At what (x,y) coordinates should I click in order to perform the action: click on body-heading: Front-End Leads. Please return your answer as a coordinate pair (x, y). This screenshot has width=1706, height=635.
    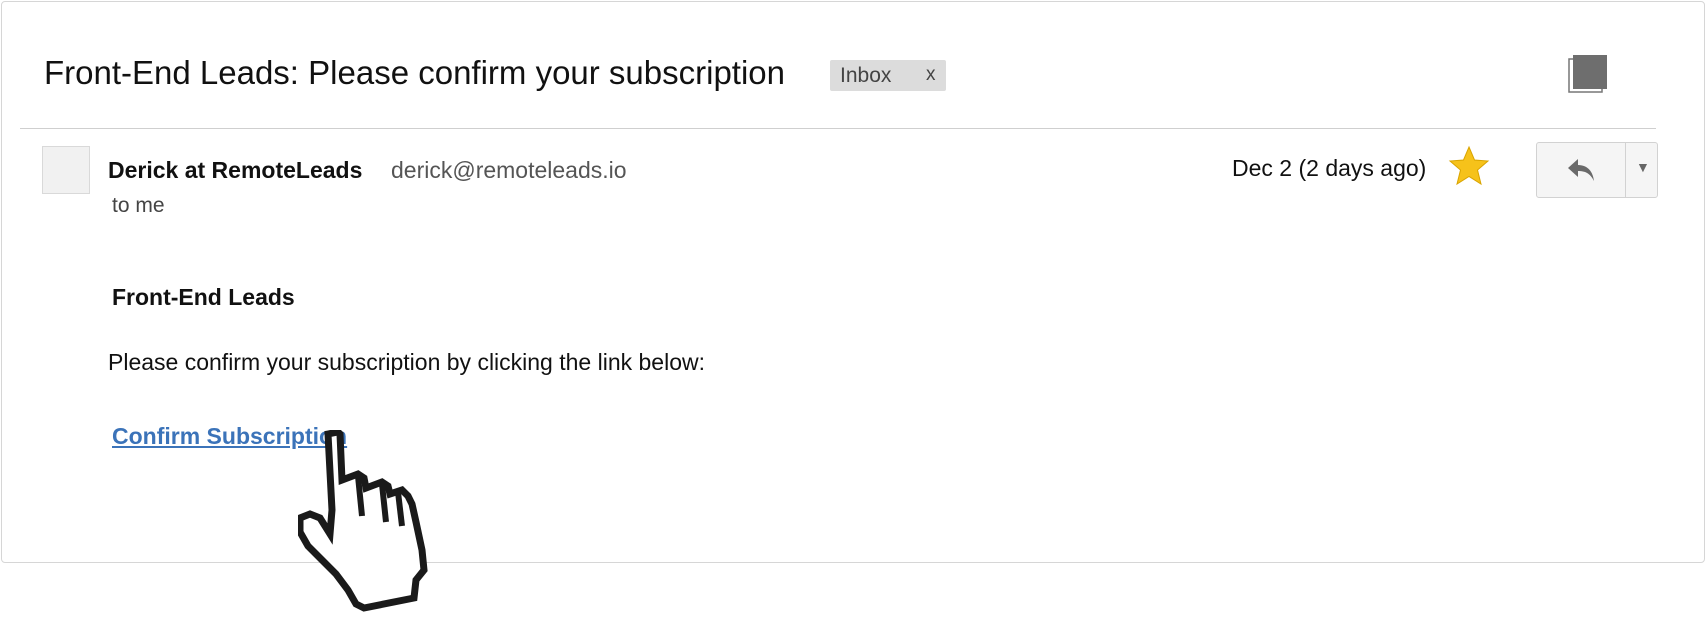
    Looking at the image, I should click on (203, 297).